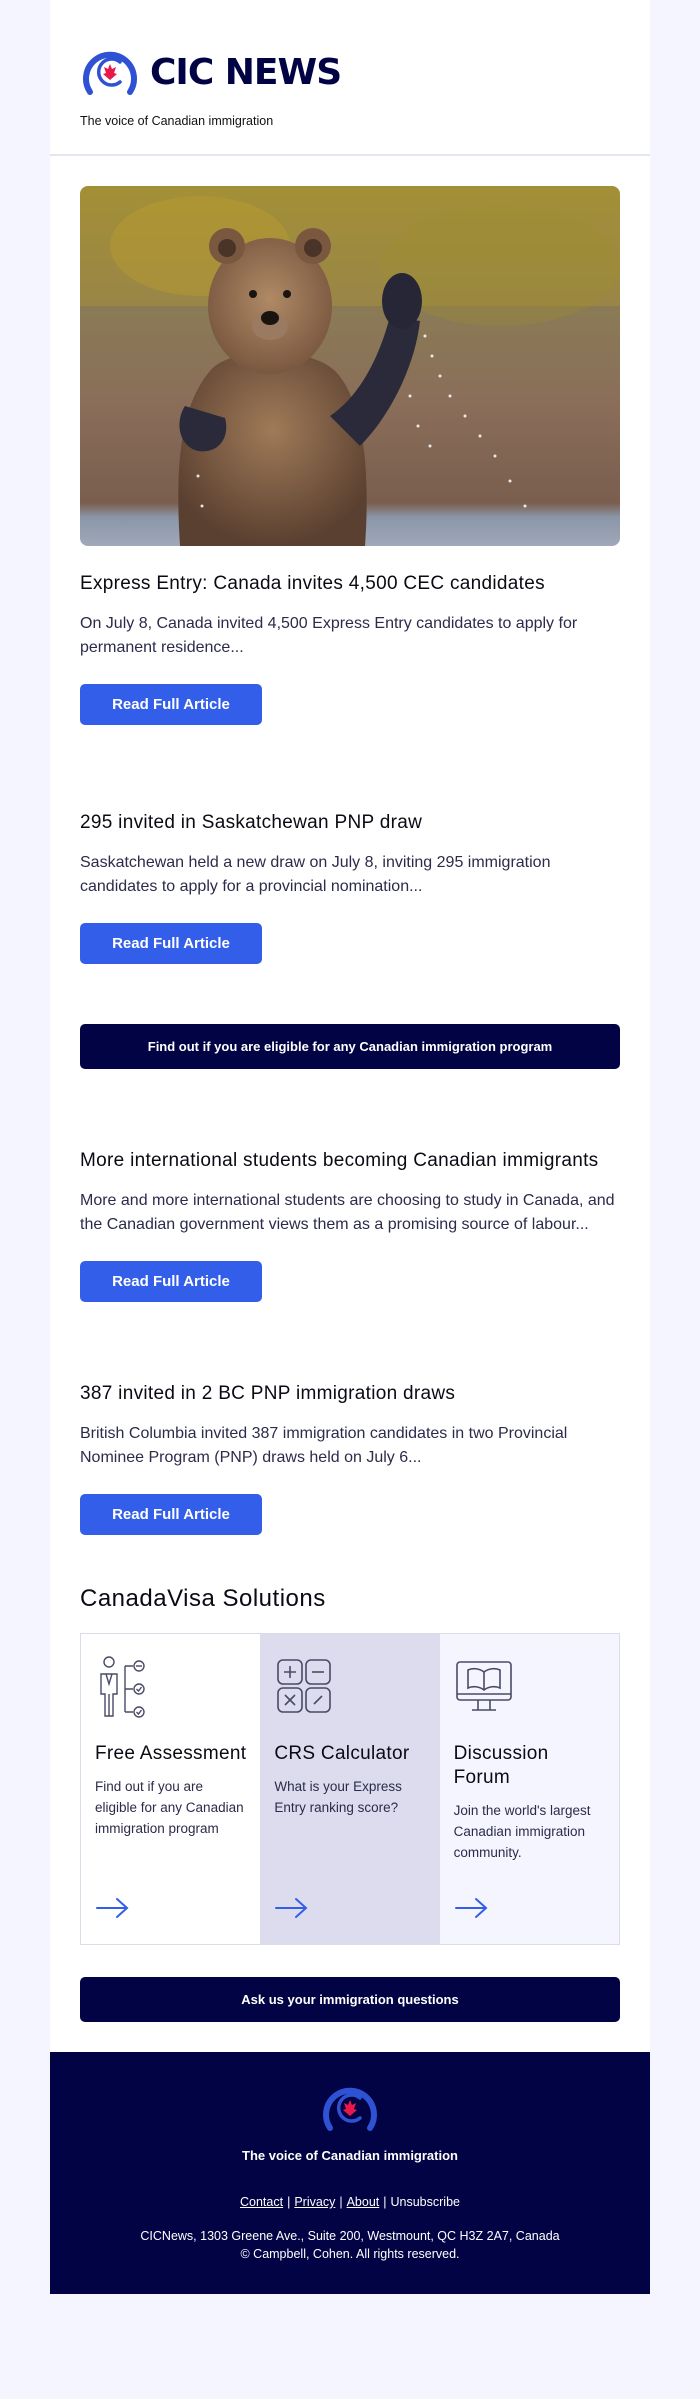 The image size is (700, 2399). What do you see at coordinates (350, 823) in the screenshot?
I see `article-title: 295 invited in Saskatchewan PNP draw` at bounding box center [350, 823].